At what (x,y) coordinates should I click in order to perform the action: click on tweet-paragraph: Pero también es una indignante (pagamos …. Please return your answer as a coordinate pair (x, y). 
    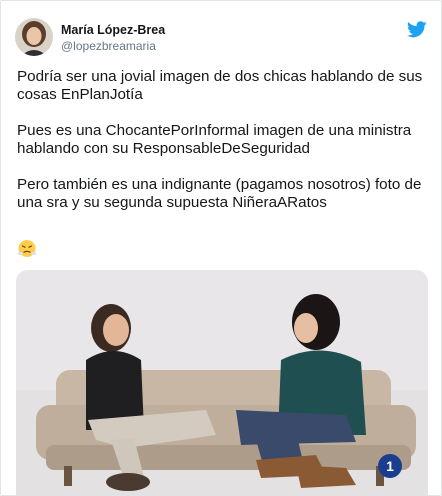
    Looking at the image, I should click on (219, 193).